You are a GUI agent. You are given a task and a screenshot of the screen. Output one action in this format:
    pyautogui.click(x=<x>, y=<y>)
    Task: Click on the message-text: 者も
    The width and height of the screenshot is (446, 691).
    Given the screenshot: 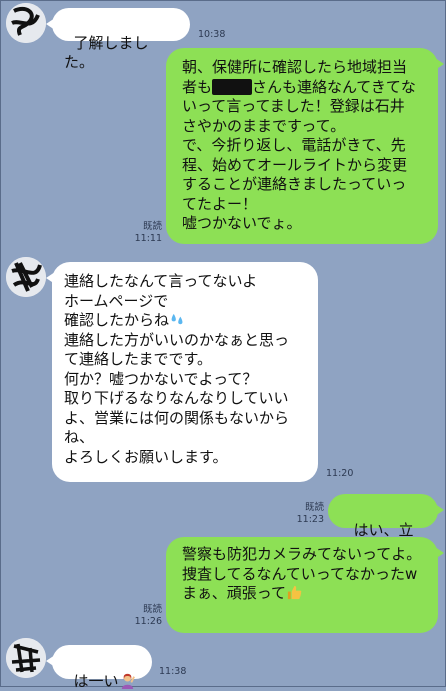 What is the action you would take?
    pyautogui.click(x=197, y=86)
    